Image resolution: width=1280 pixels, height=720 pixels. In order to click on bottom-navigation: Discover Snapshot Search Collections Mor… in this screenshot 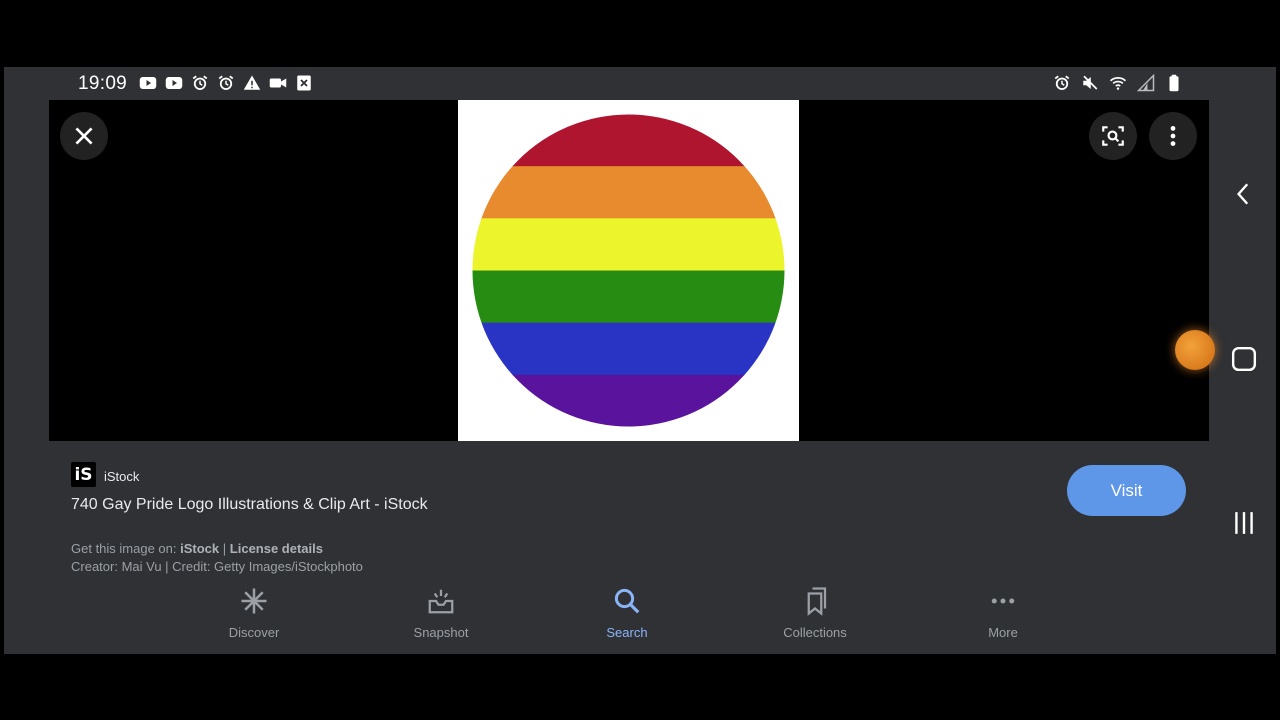, I will do `click(607, 614)`.